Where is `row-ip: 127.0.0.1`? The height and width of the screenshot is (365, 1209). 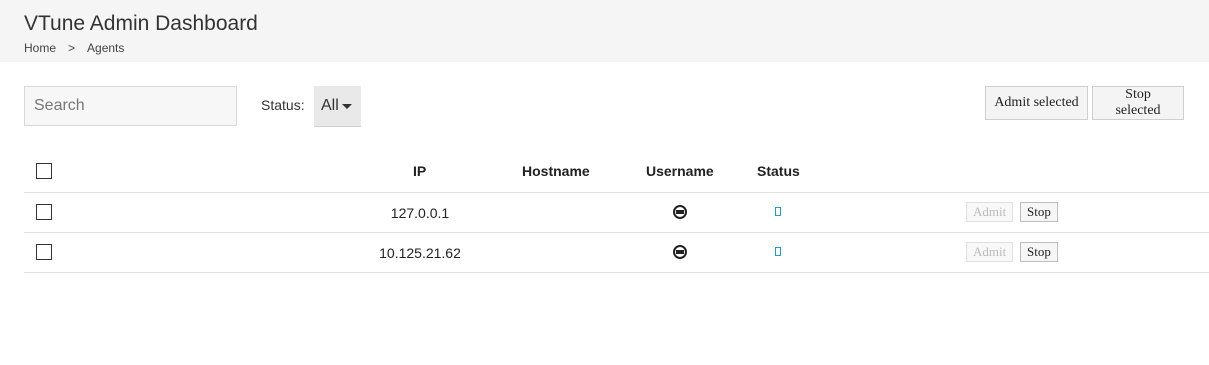 row-ip: 127.0.0.1 is located at coordinates (420, 213).